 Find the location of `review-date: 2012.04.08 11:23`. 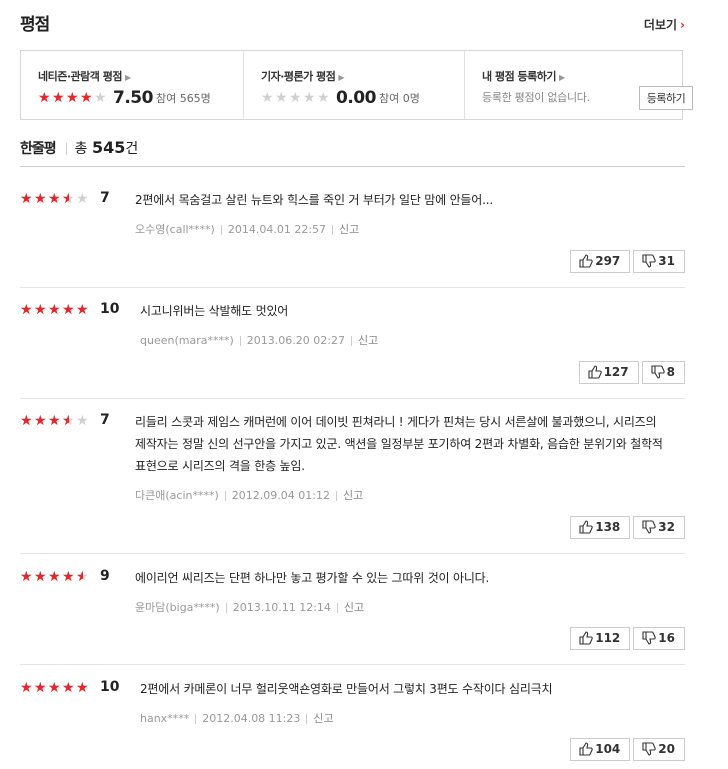

review-date: 2012.04.08 11:23 is located at coordinates (251, 718).